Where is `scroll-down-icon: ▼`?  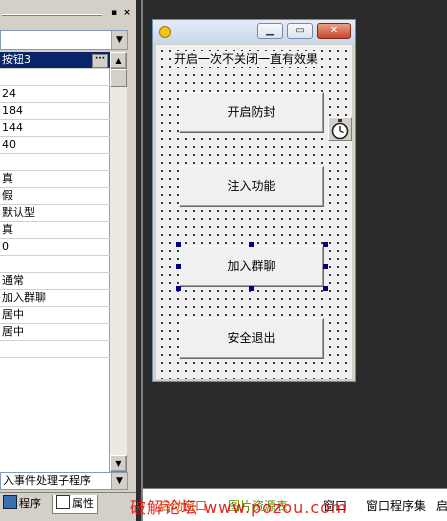
scroll-down-icon: ▼ is located at coordinates (118, 463).